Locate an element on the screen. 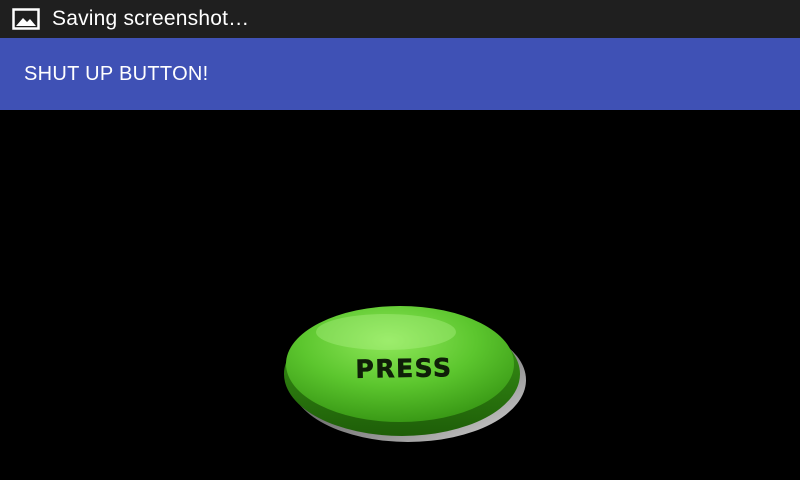  press-button: PRESS is located at coordinates (404, 372).